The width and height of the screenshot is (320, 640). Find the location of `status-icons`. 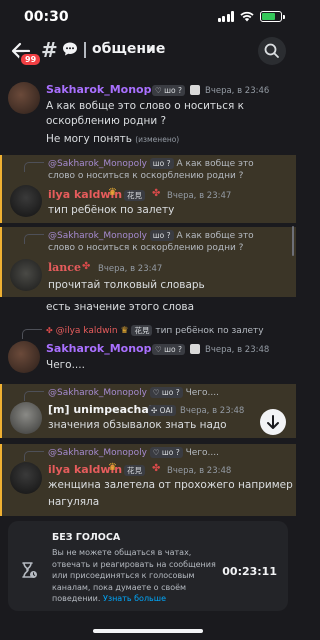

status-icons is located at coordinates (251, 16).